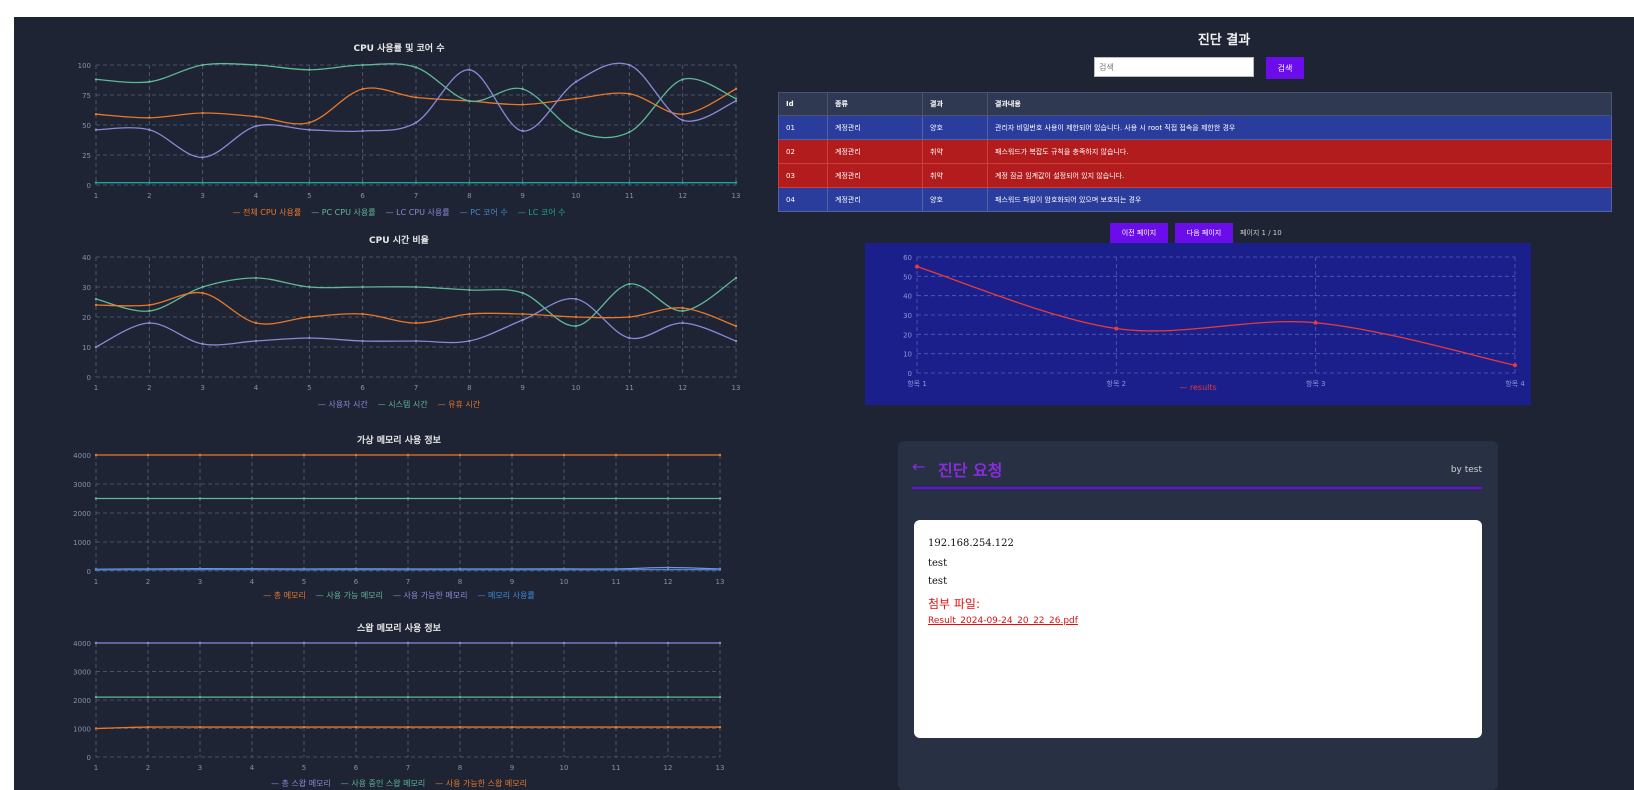 Image resolution: width=1634 pixels, height=790 pixels. I want to click on x-tick-label: 6, so click(362, 196).